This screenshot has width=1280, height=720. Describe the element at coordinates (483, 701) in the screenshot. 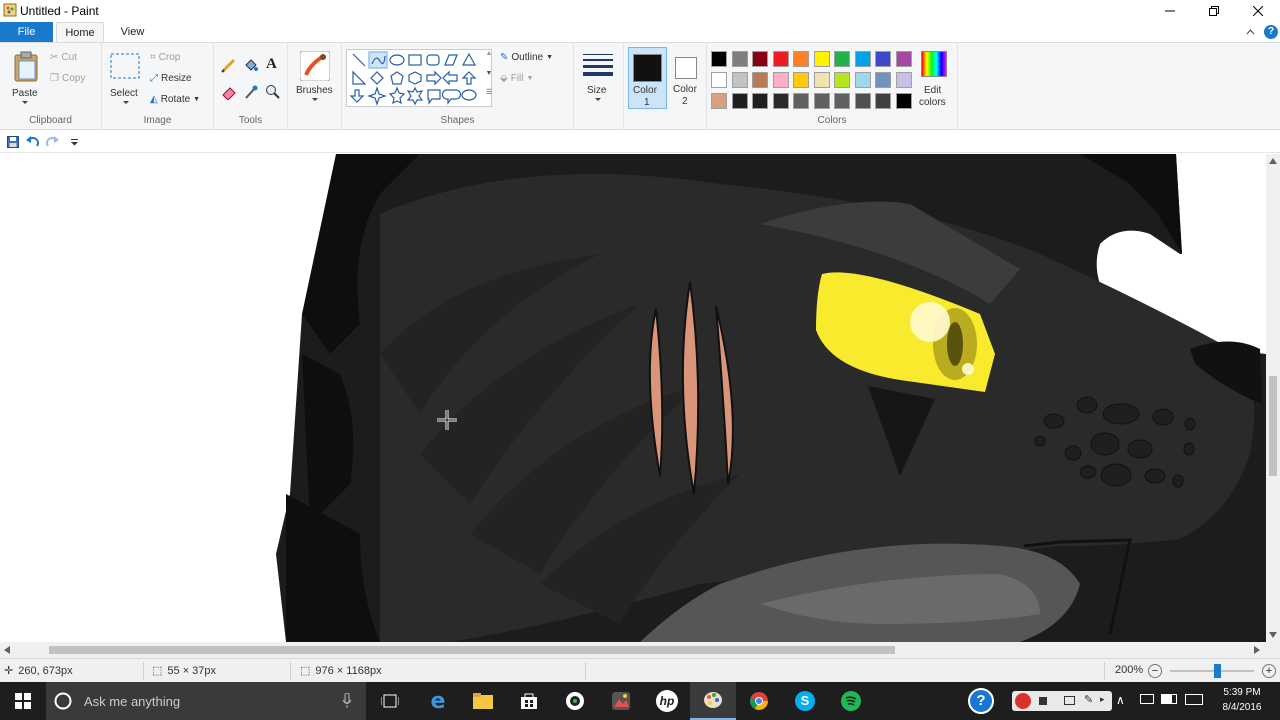

I see `file-explorer-icon` at that location.